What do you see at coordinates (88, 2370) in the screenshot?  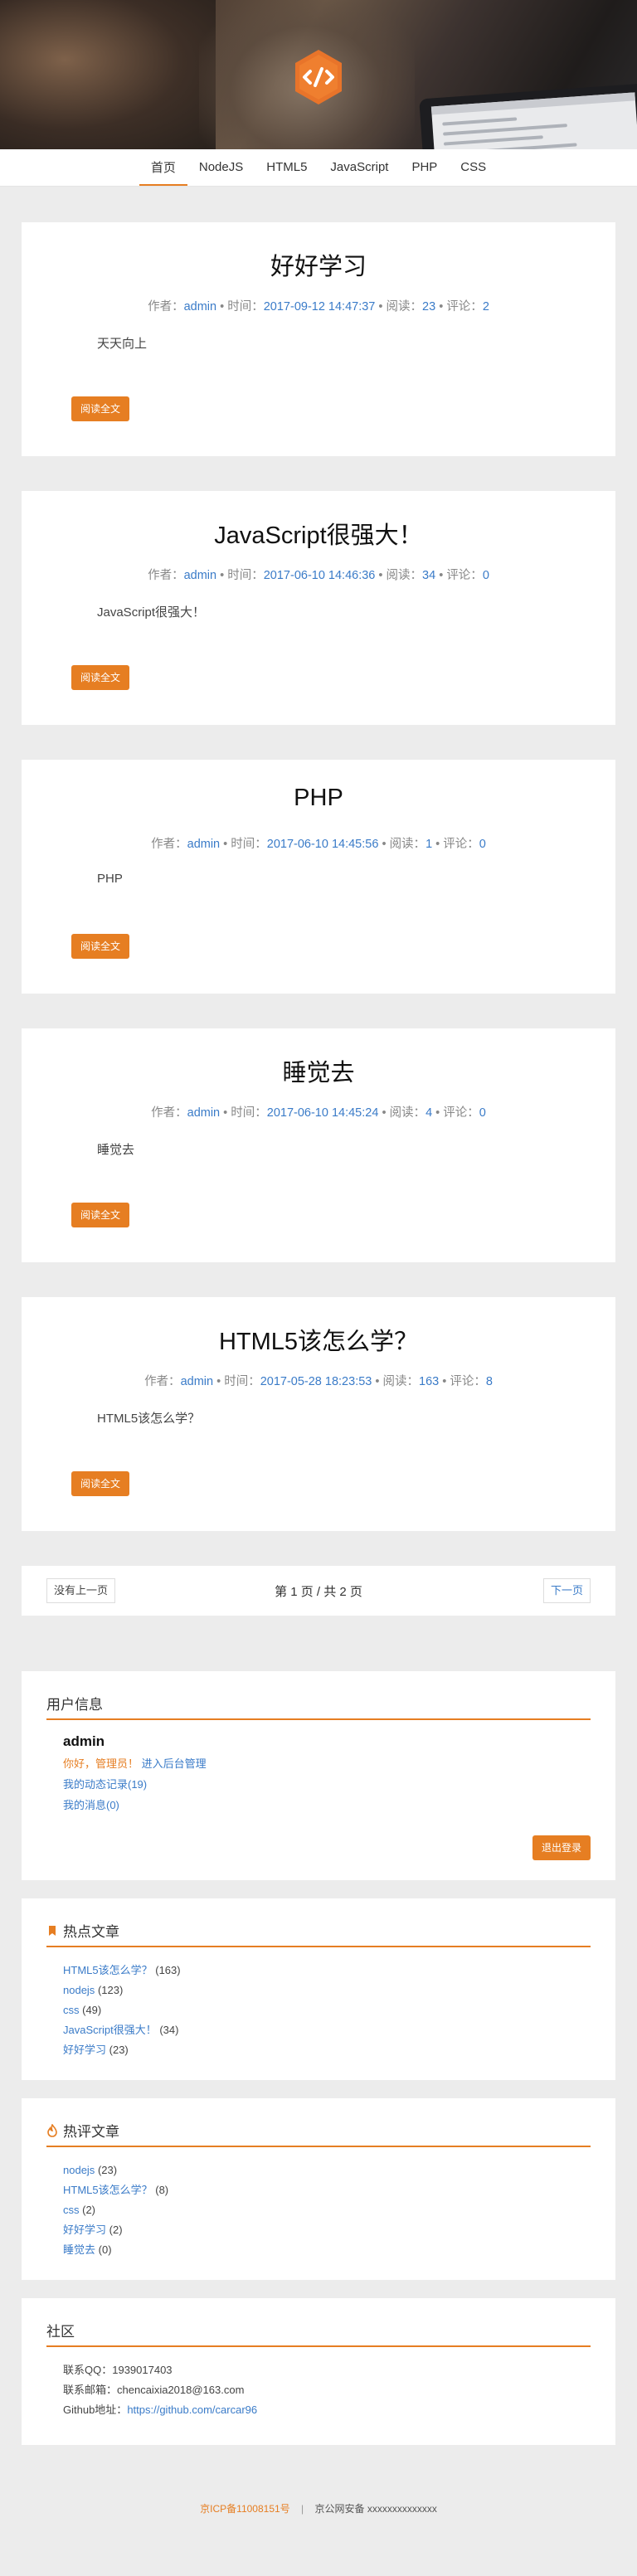 I see `qq-label: 联系QQ：` at bounding box center [88, 2370].